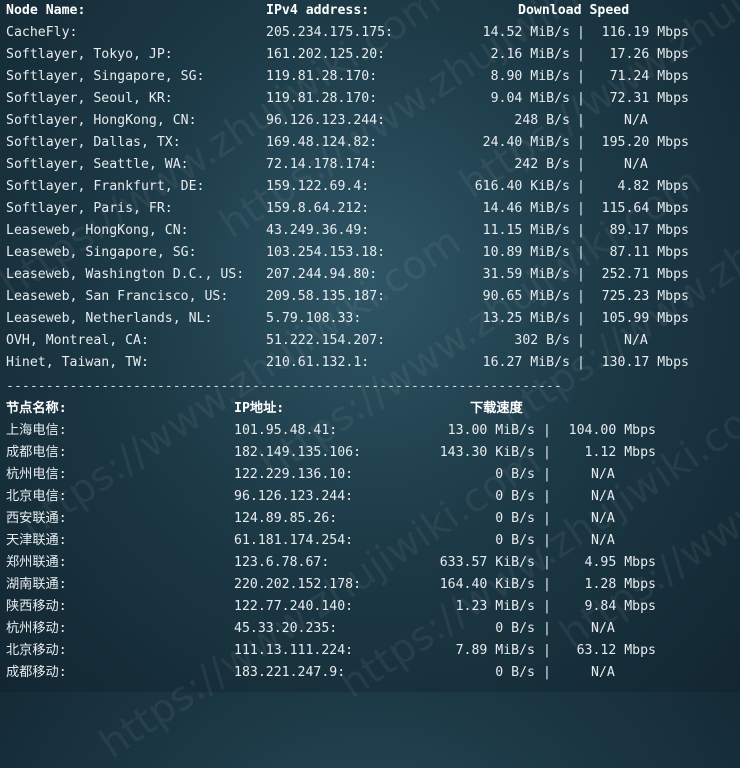 This screenshot has width=740, height=768. Describe the element at coordinates (487, 452) in the screenshot. I see `speed-bytes: 143.30 KiB/s` at that location.